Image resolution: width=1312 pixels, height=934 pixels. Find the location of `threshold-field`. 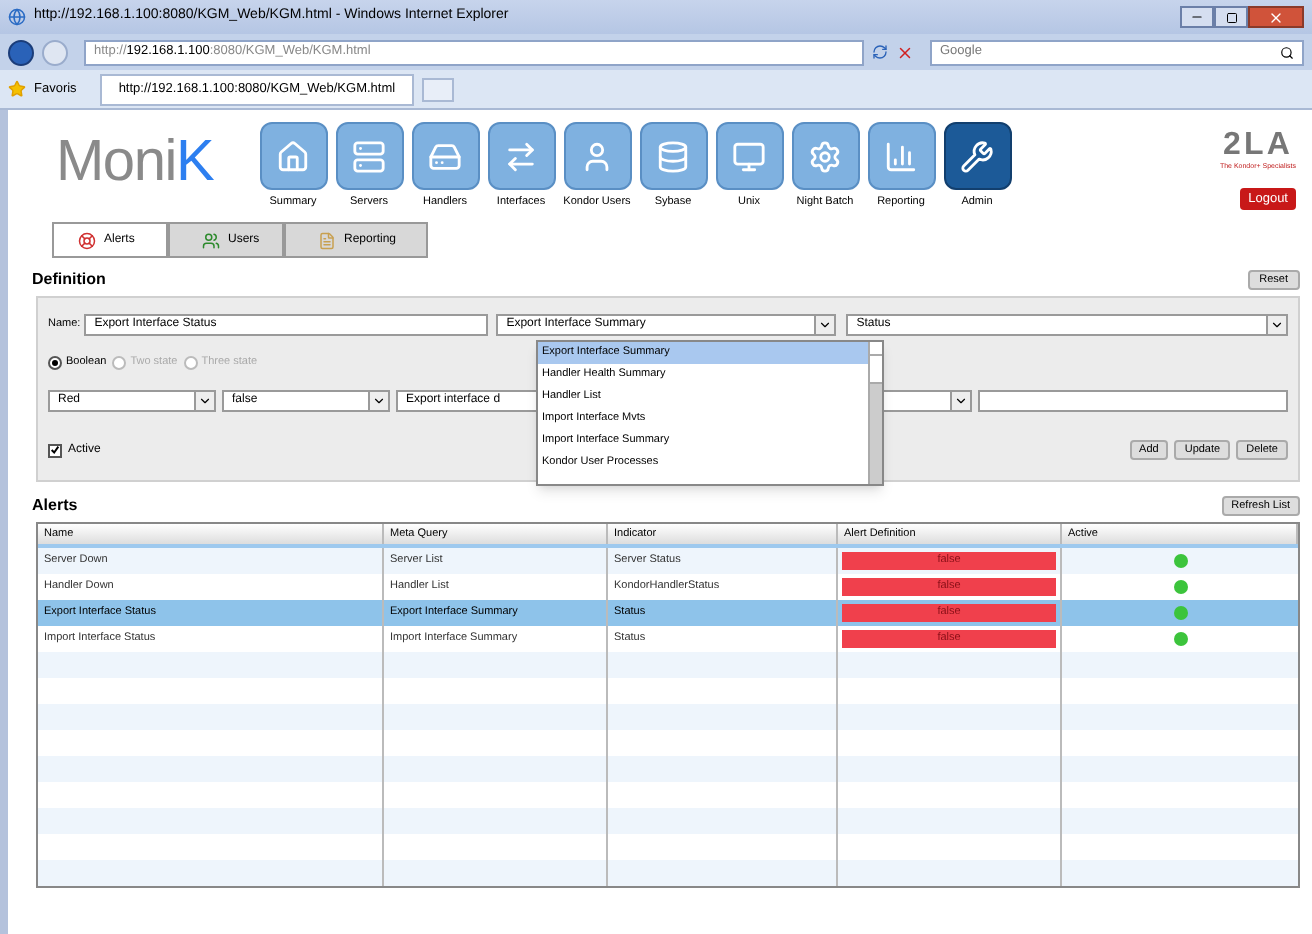

threshold-field is located at coordinates (1133, 401).